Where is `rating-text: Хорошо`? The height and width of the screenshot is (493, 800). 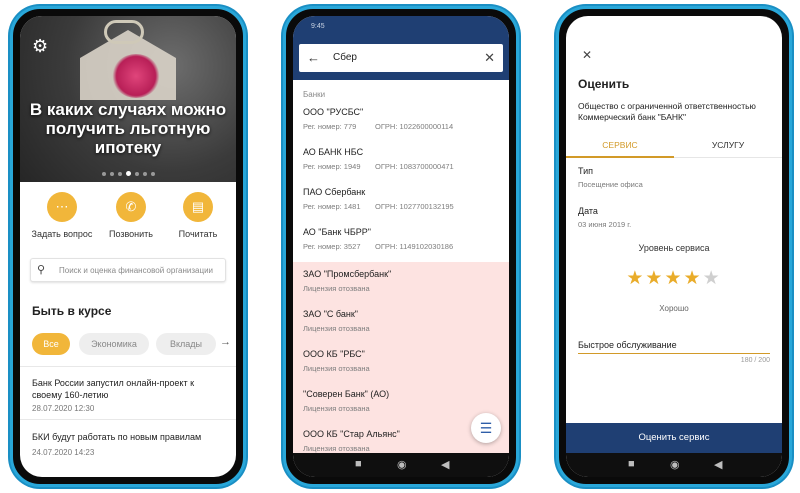
rating-text: Хорошо is located at coordinates (674, 308).